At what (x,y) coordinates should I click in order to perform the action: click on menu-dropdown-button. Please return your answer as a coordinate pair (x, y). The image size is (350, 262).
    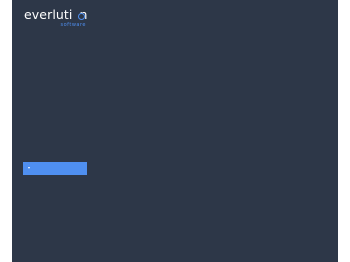
    Looking at the image, I should click on (55, 168).